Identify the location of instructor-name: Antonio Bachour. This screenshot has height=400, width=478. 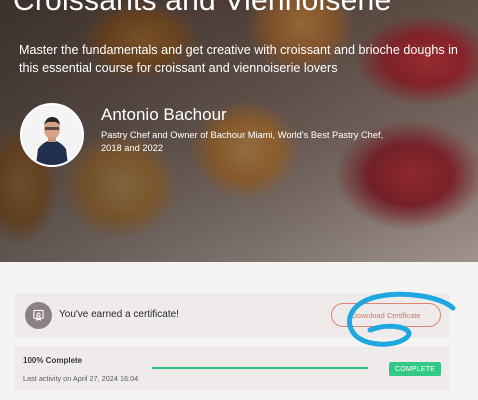
(164, 114).